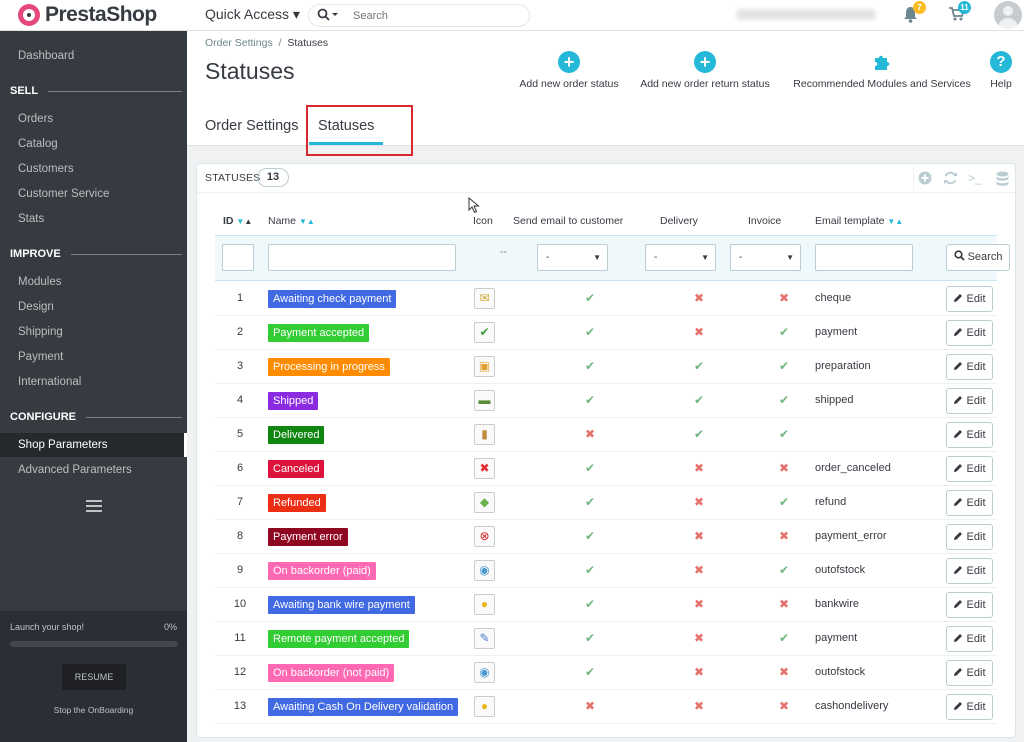  What do you see at coordinates (93, 307) in the screenshot?
I see `sidebar-item-design: Design` at bounding box center [93, 307].